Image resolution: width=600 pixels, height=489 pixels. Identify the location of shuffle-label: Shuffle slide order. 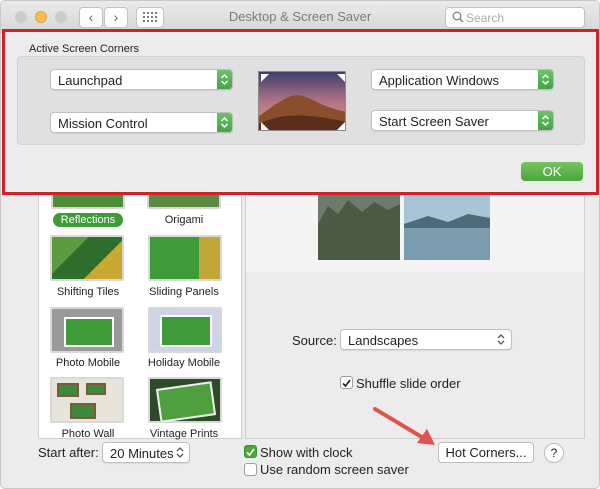
(408, 383).